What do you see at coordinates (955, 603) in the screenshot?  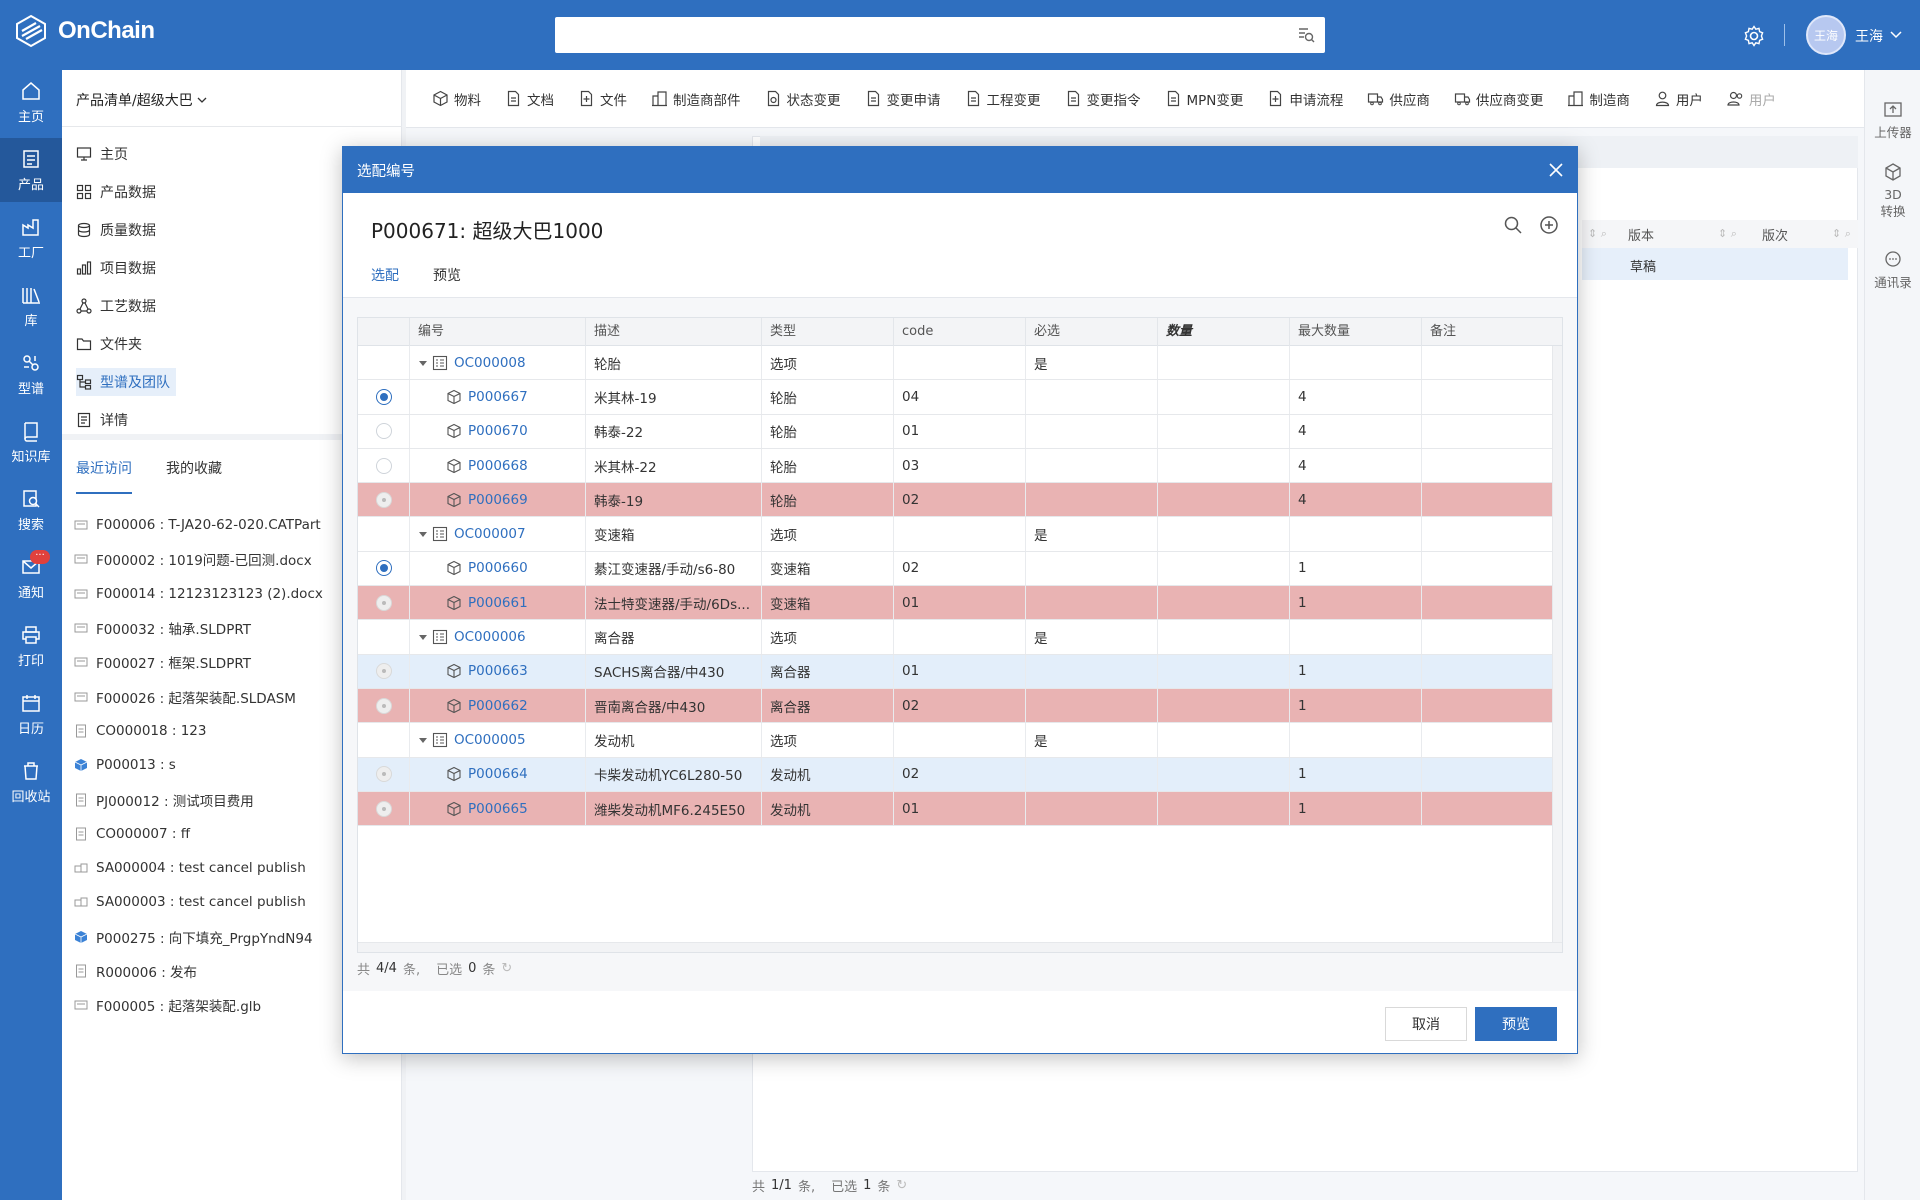 I see `table-row: P000661 法士特变速器/手动/6Ds... 变速箱 01 1` at bounding box center [955, 603].